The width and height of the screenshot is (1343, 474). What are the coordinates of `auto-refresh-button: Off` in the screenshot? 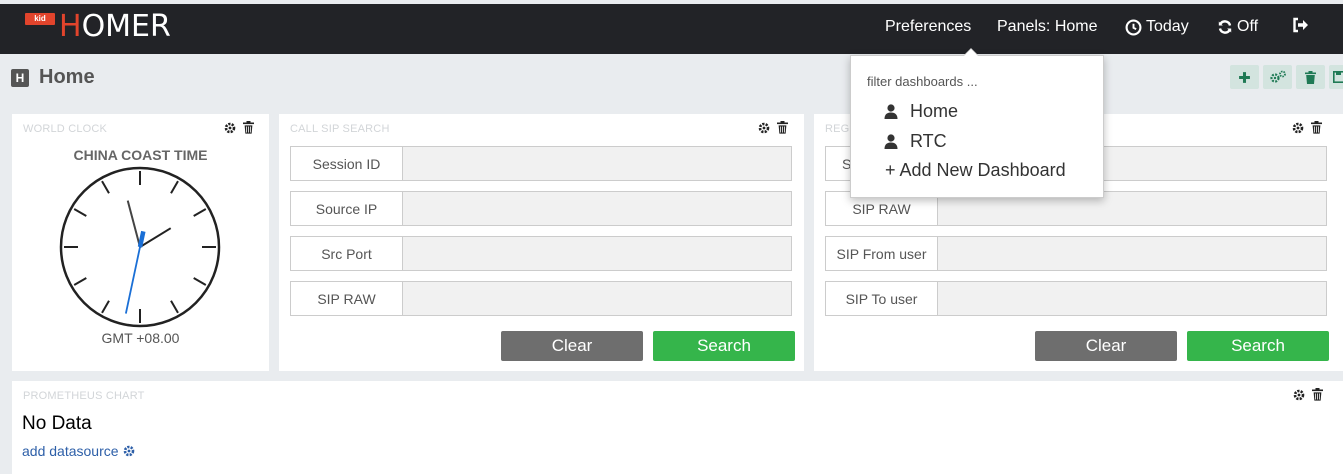 It's located at (1237, 27).